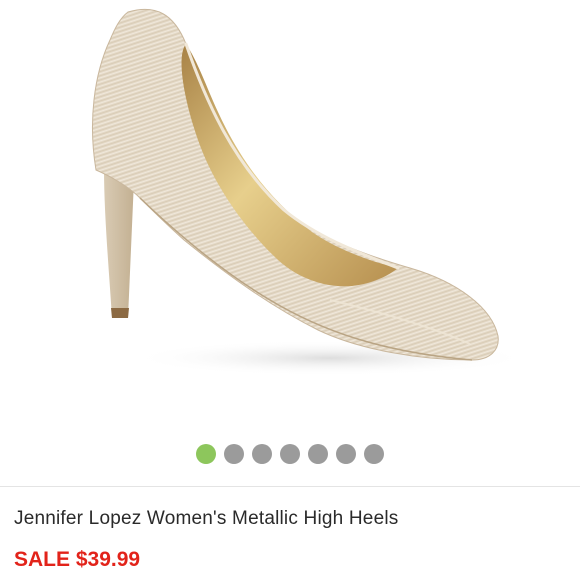 This screenshot has width=580, height=580. I want to click on section-divider, so click(290, 486).